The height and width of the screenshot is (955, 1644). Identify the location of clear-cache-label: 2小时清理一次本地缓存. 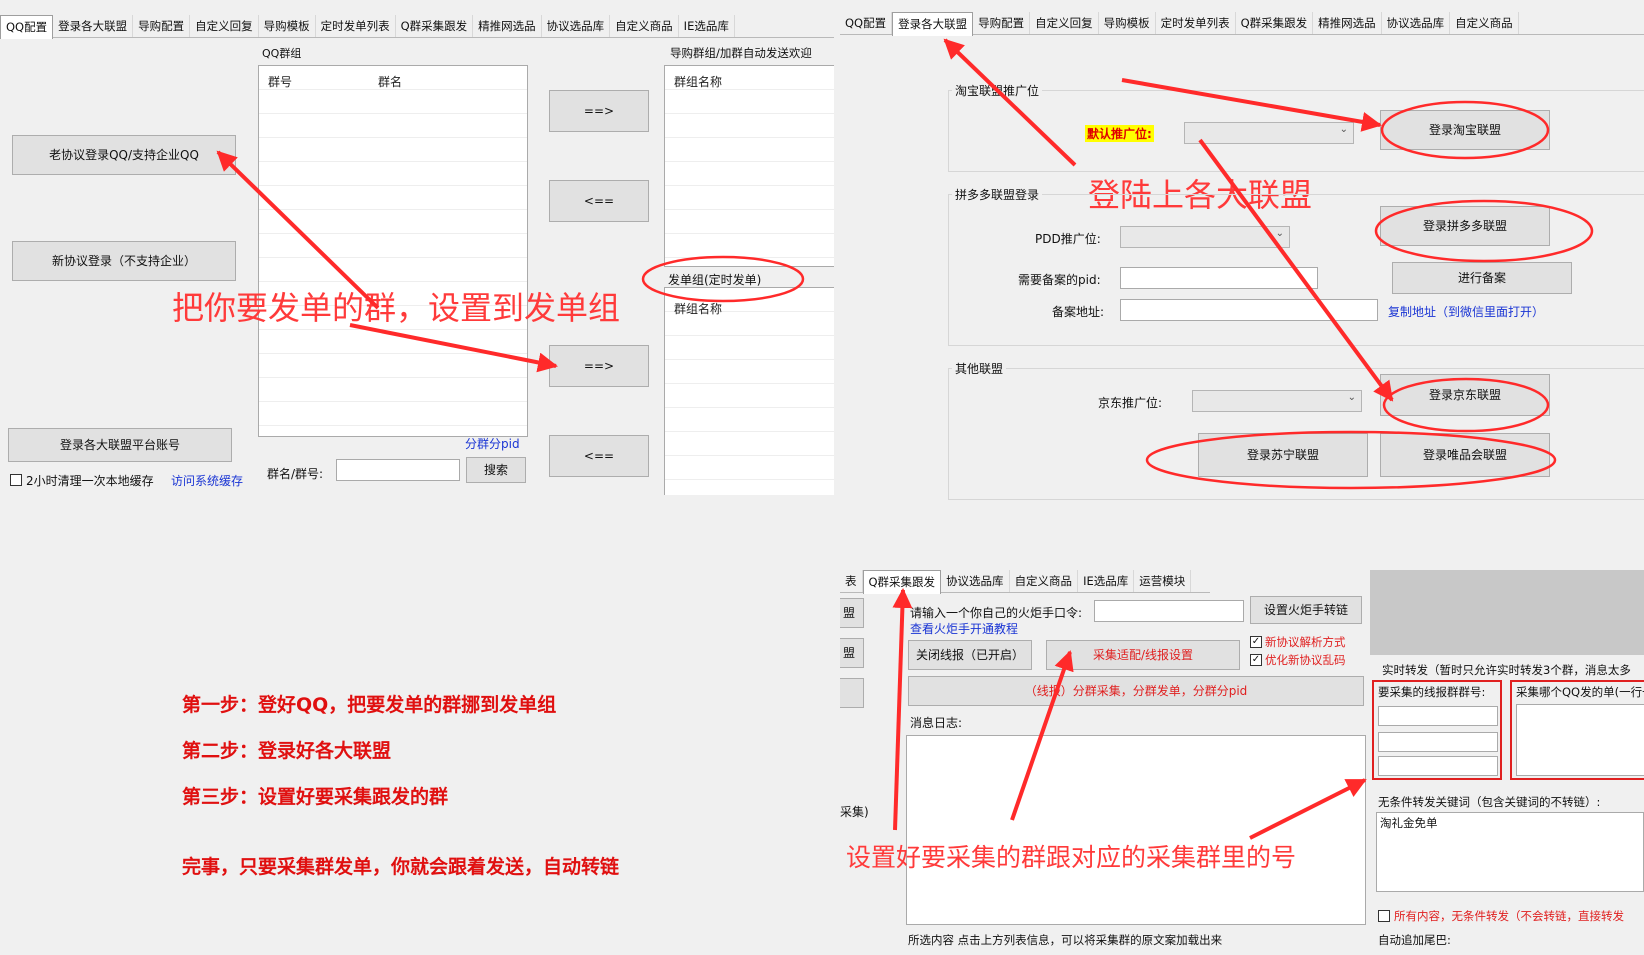
(90, 481).